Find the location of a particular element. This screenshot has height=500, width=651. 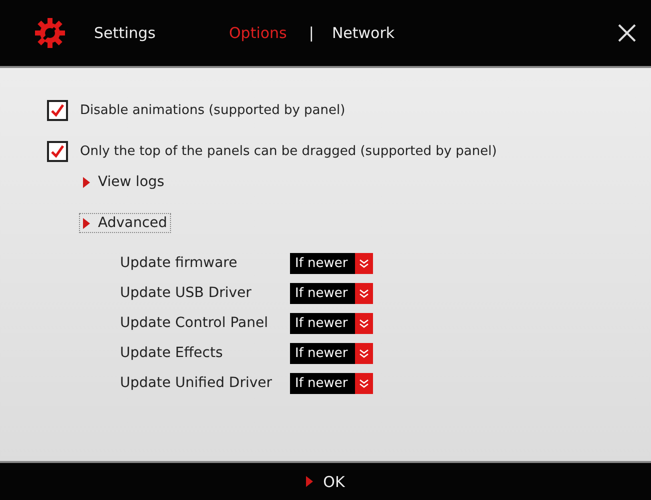

expander: Advanced is located at coordinates (125, 223).